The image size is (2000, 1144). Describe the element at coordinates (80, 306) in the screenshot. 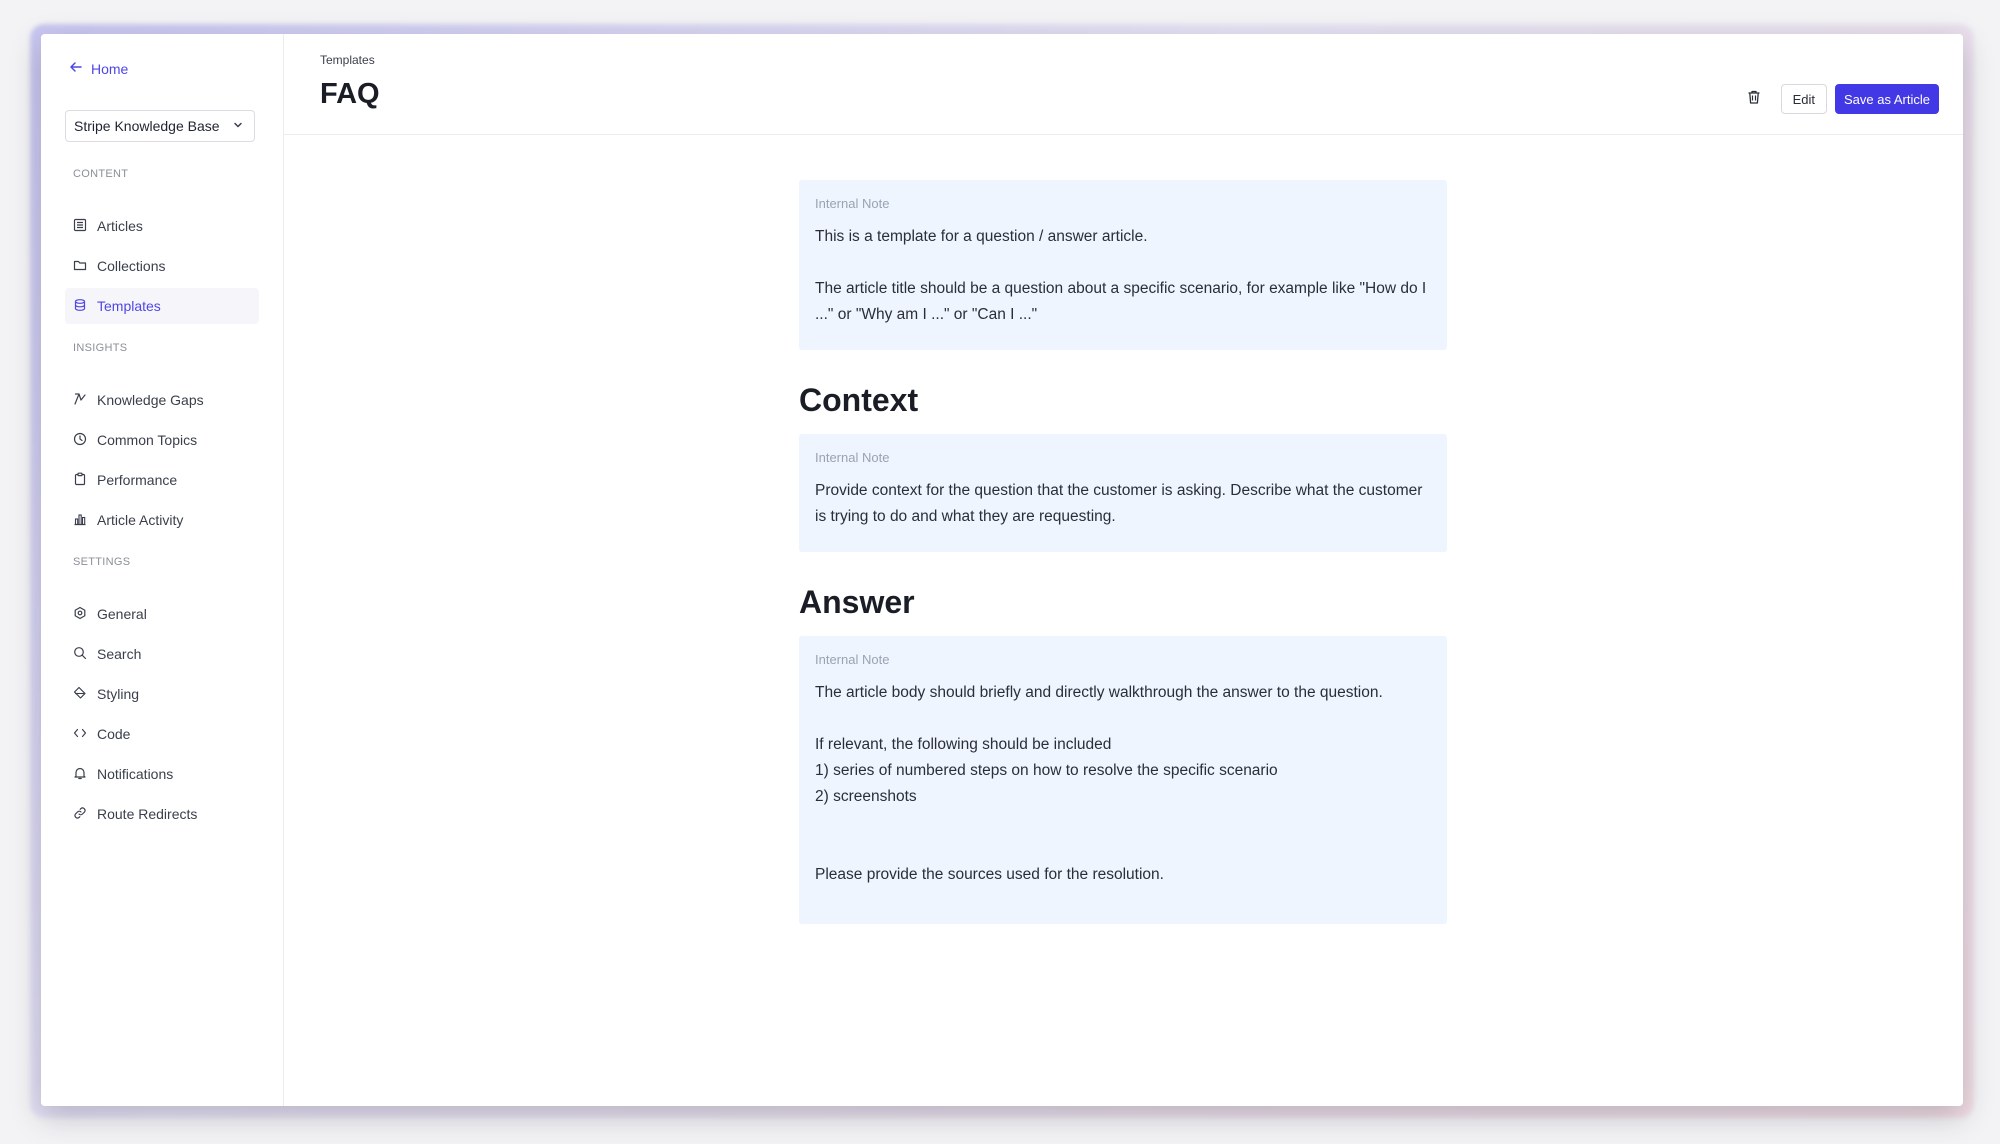

I see `database-icon` at that location.